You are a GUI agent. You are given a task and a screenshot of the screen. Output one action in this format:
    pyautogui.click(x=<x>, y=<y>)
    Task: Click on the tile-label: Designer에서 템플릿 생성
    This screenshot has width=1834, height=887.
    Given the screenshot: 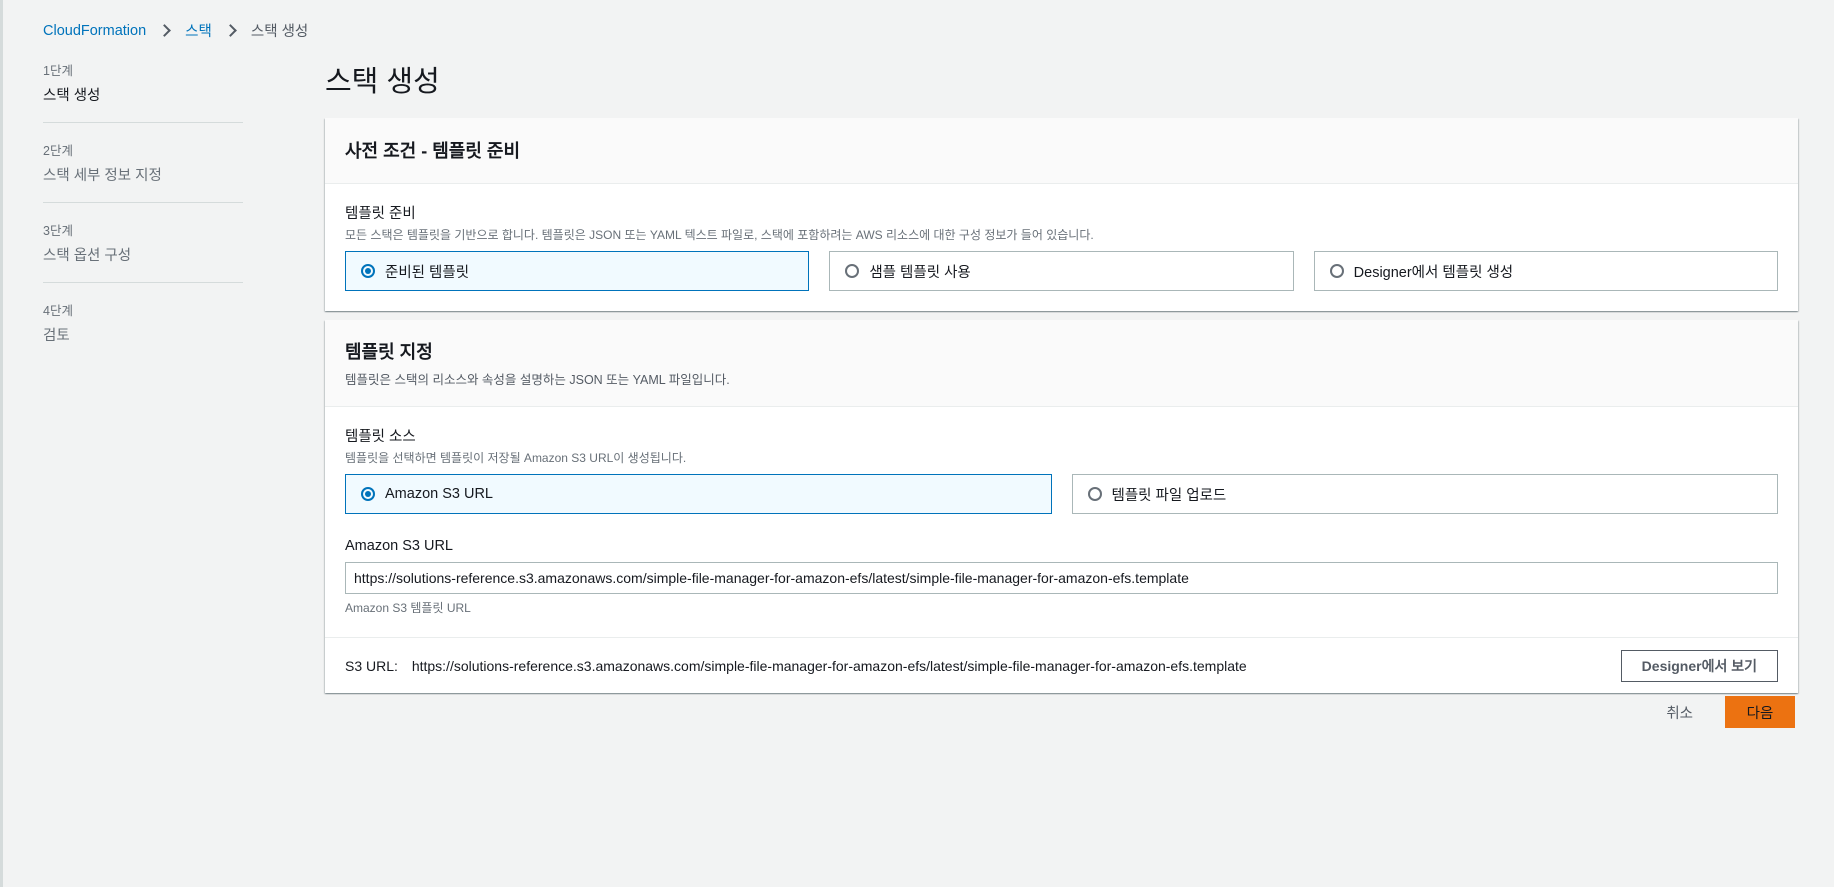 What is the action you would take?
    pyautogui.click(x=1433, y=272)
    